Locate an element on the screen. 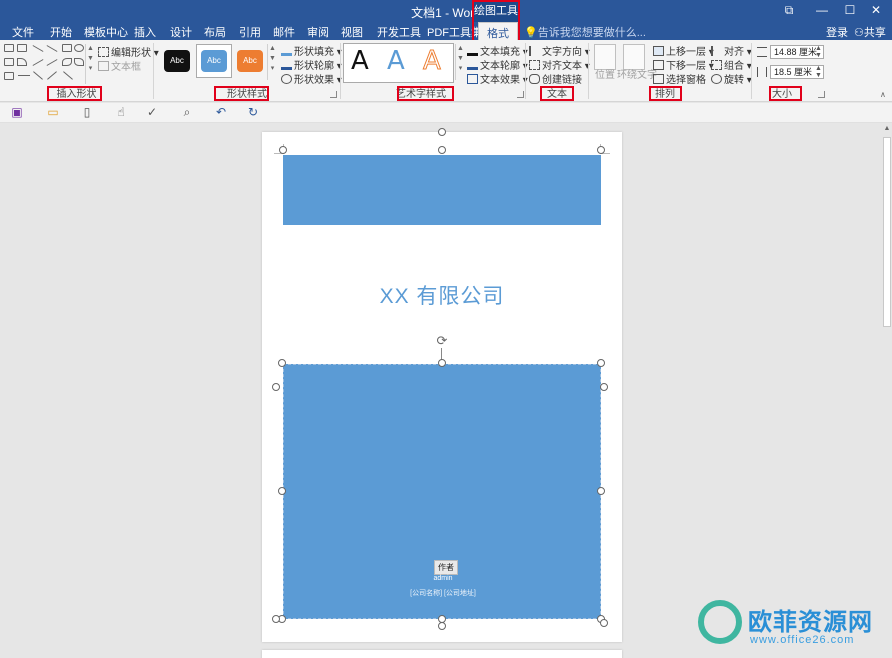 This screenshot has height=658, width=892. shapes-gallery is located at coordinates (44, 64).